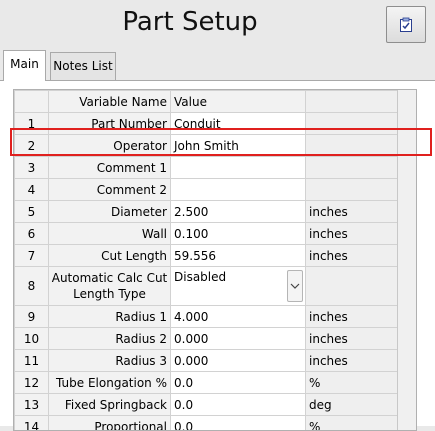 The image size is (435, 431). What do you see at coordinates (110, 168) in the screenshot?
I see `variable-name: Comment 1` at bounding box center [110, 168].